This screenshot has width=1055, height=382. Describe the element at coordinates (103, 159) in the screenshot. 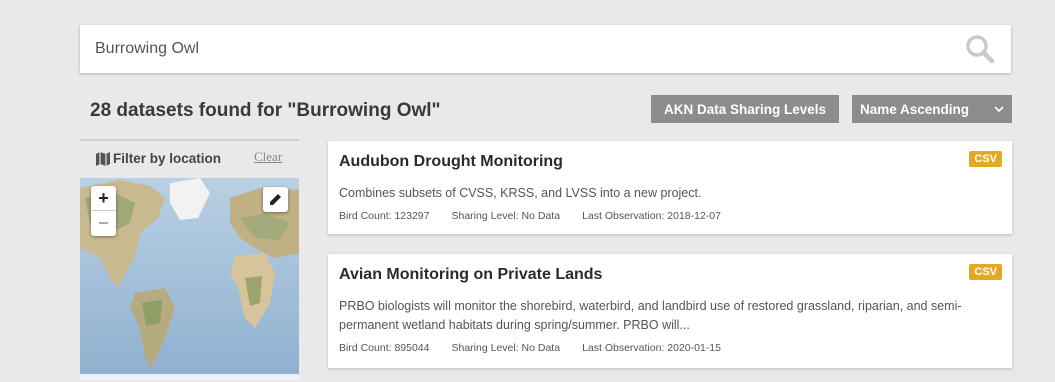

I see `map-icon` at that location.